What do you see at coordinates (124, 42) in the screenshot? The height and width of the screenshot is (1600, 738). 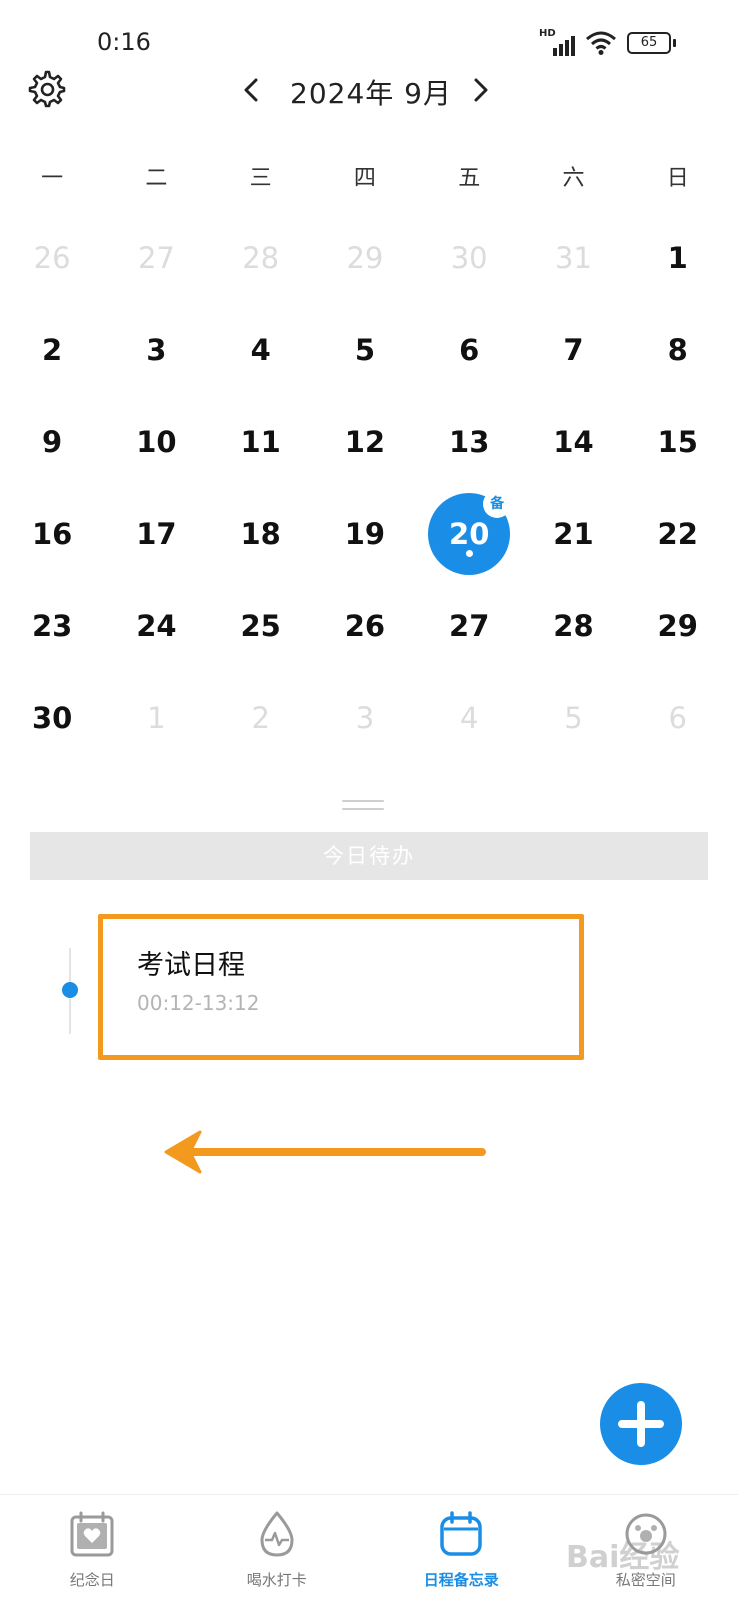 I see `status-time: 0:16` at bounding box center [124, 42].